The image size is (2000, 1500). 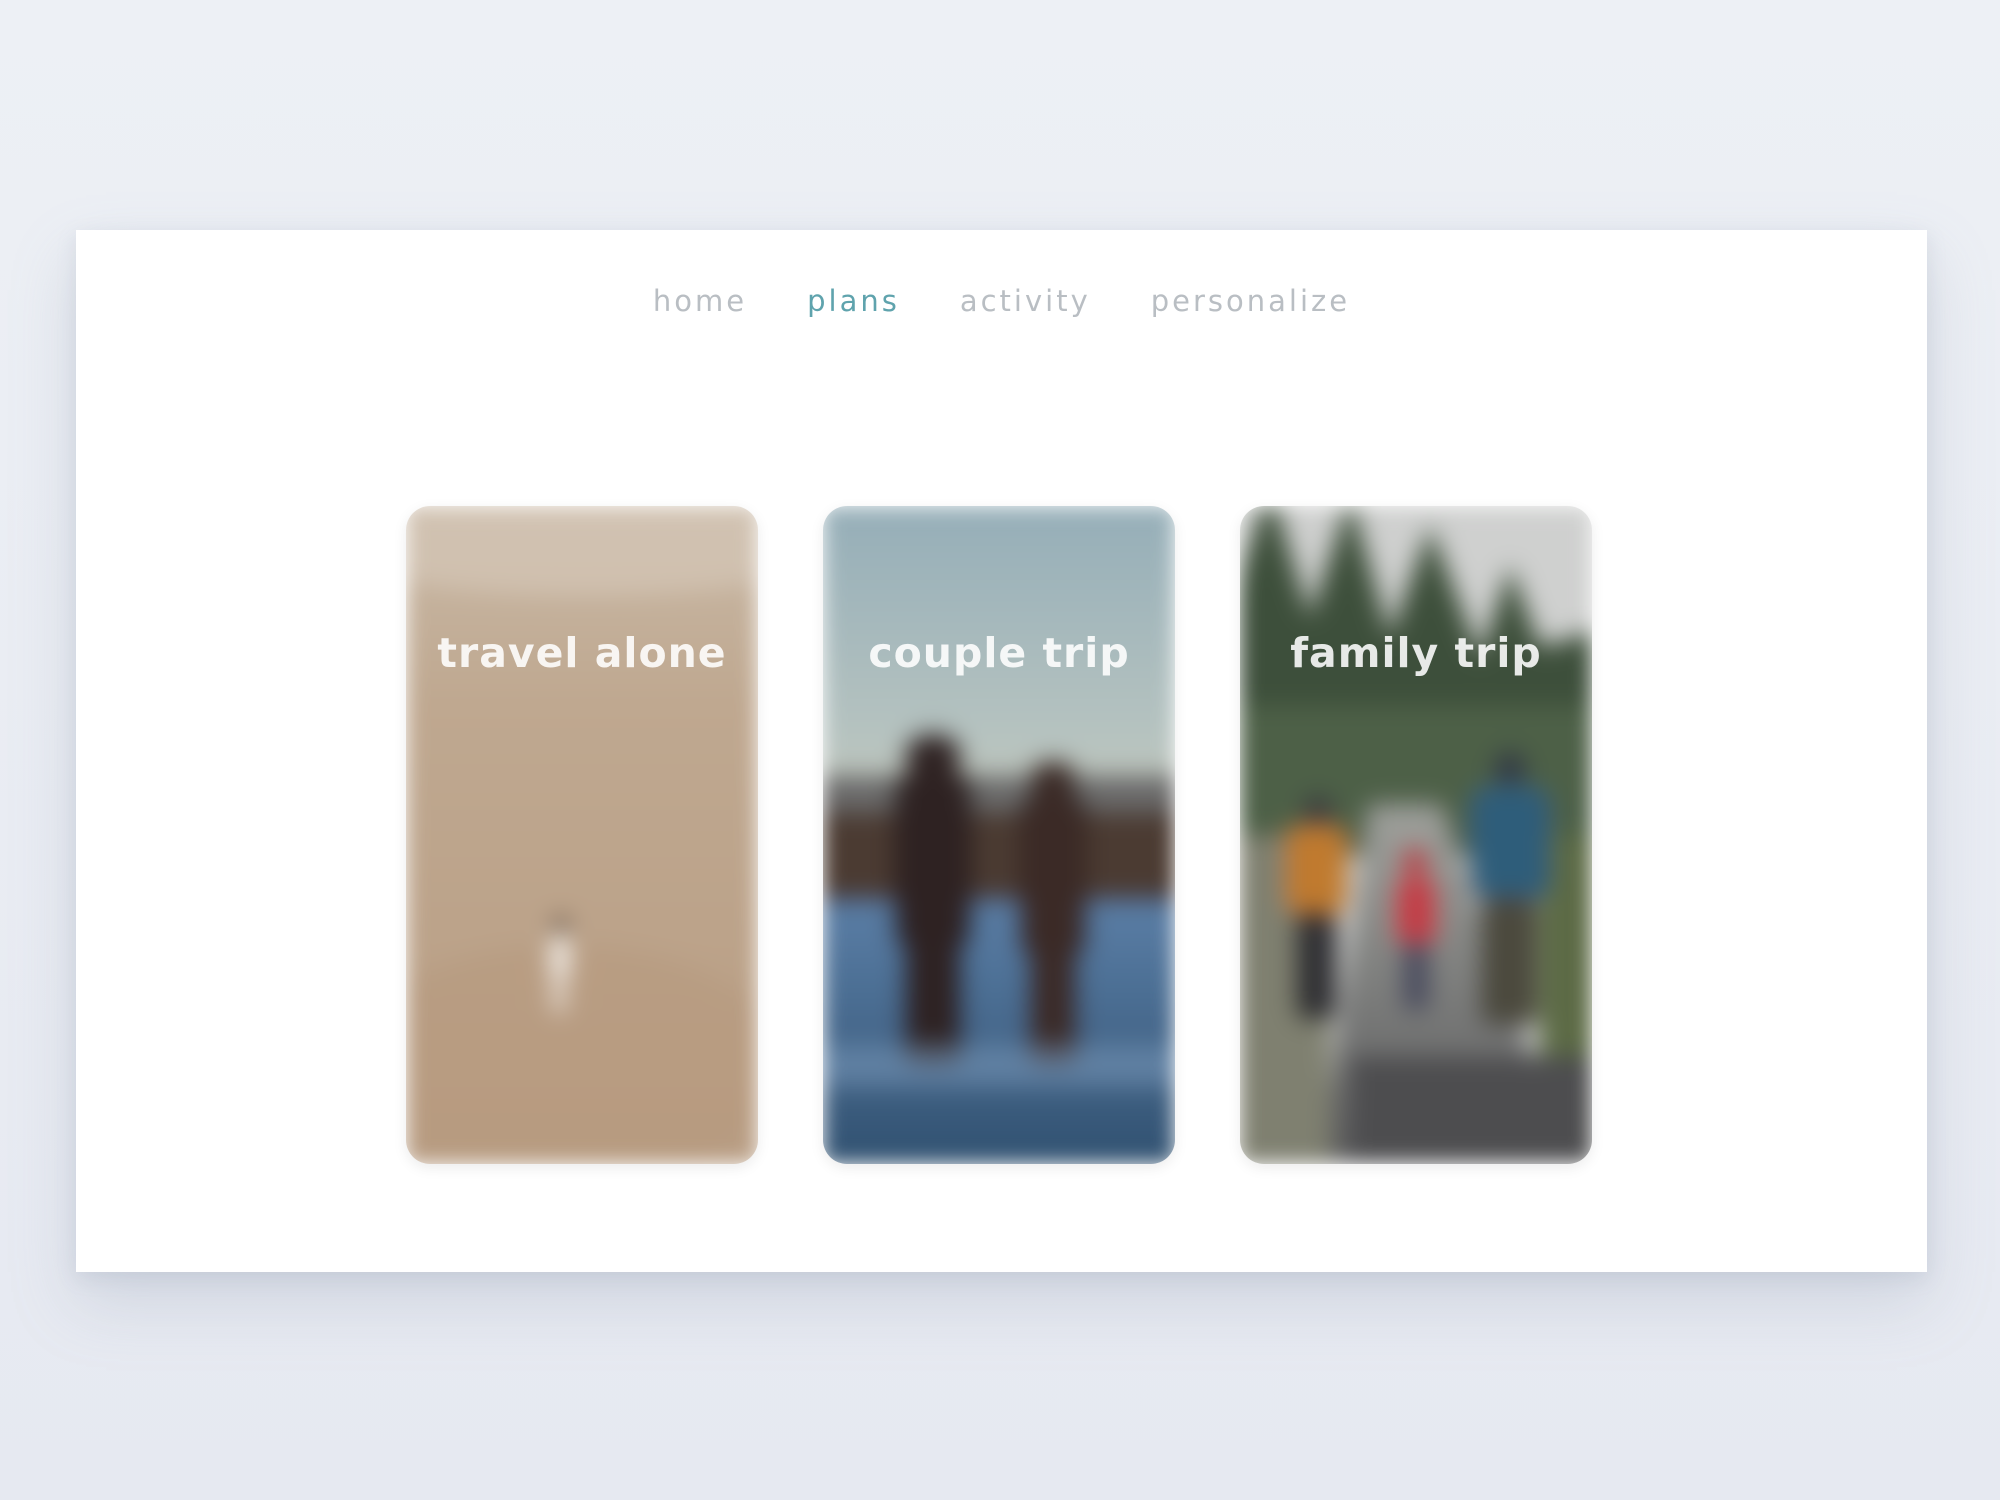 I want to click on card-title: family trip, so click(x=1416, y=653).